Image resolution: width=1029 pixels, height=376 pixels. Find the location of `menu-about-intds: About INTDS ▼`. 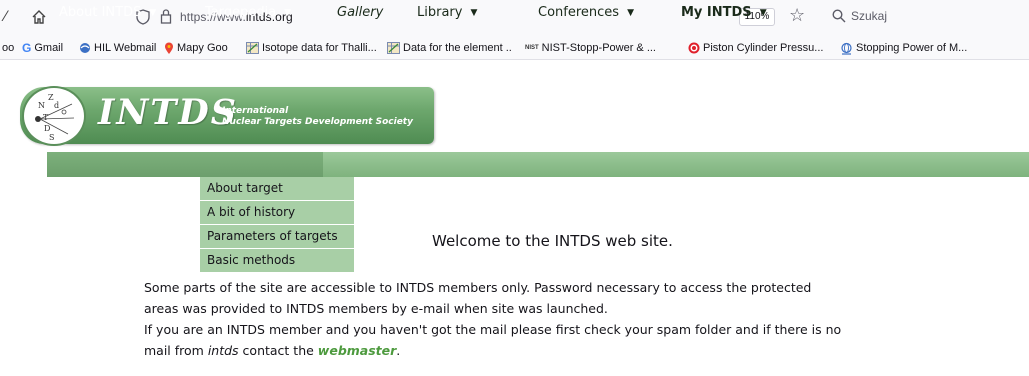

menu-about-intds: About INTDS ▼ is located at coordinates (107, 13).